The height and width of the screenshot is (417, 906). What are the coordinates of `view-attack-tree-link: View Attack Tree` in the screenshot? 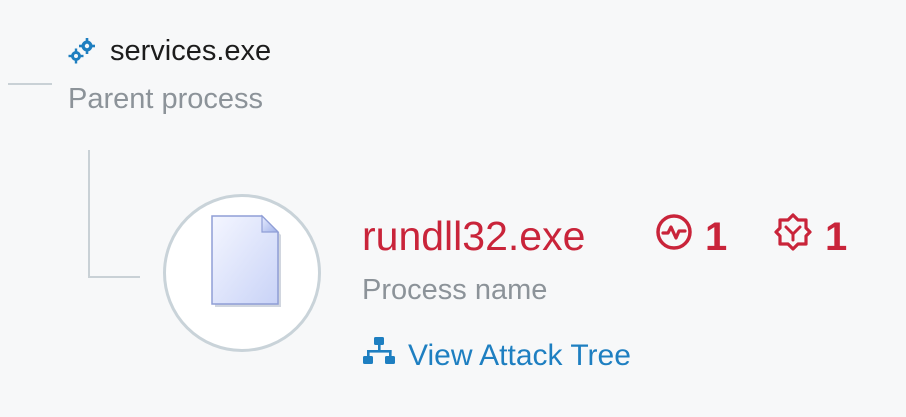 It's located at (496, 356).